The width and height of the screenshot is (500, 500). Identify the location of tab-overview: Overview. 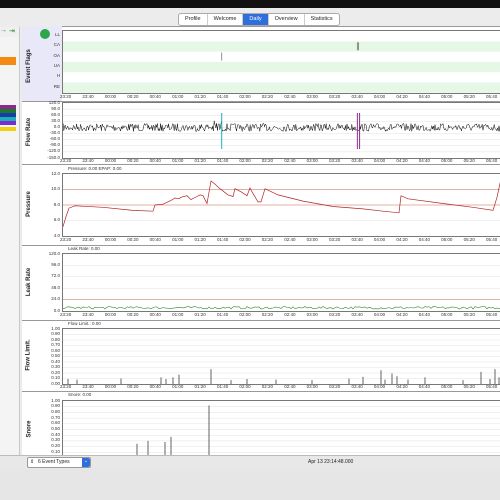
(287, 19).